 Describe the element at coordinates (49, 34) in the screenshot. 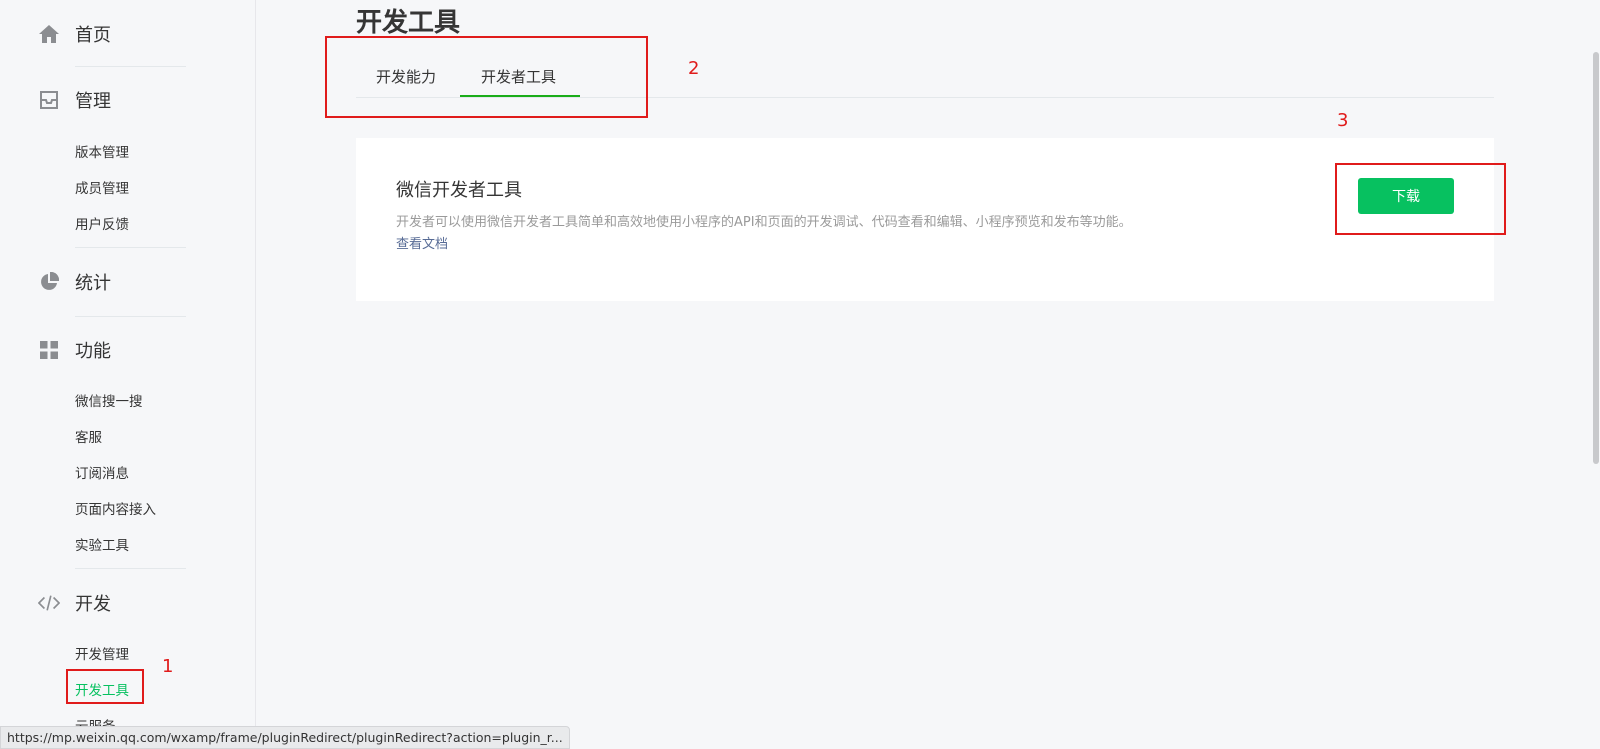

I see `home-icon` at that location.